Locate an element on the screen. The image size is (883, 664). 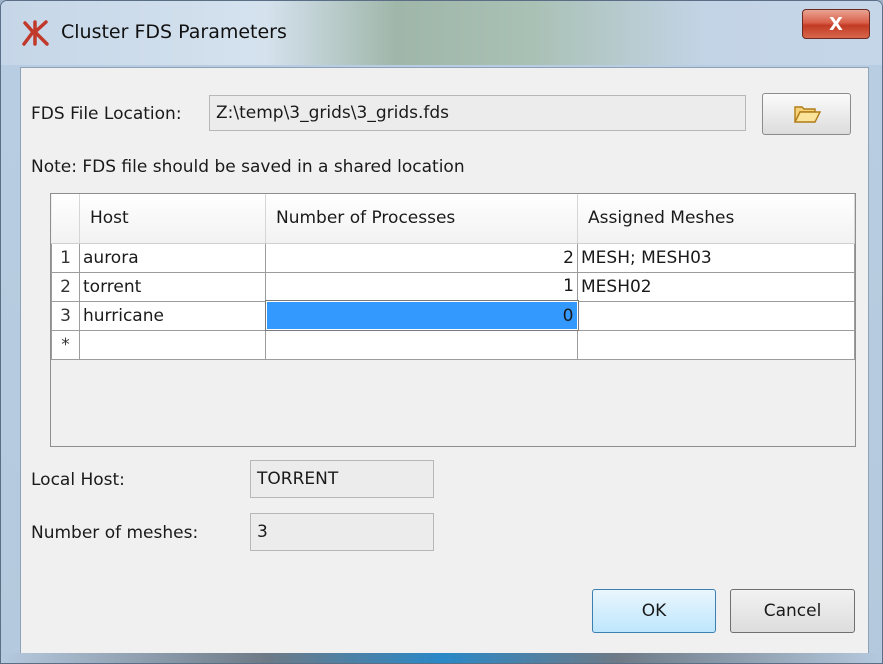
meshes-column-header: Assigned Meshes is located at coordinates (716, 219).